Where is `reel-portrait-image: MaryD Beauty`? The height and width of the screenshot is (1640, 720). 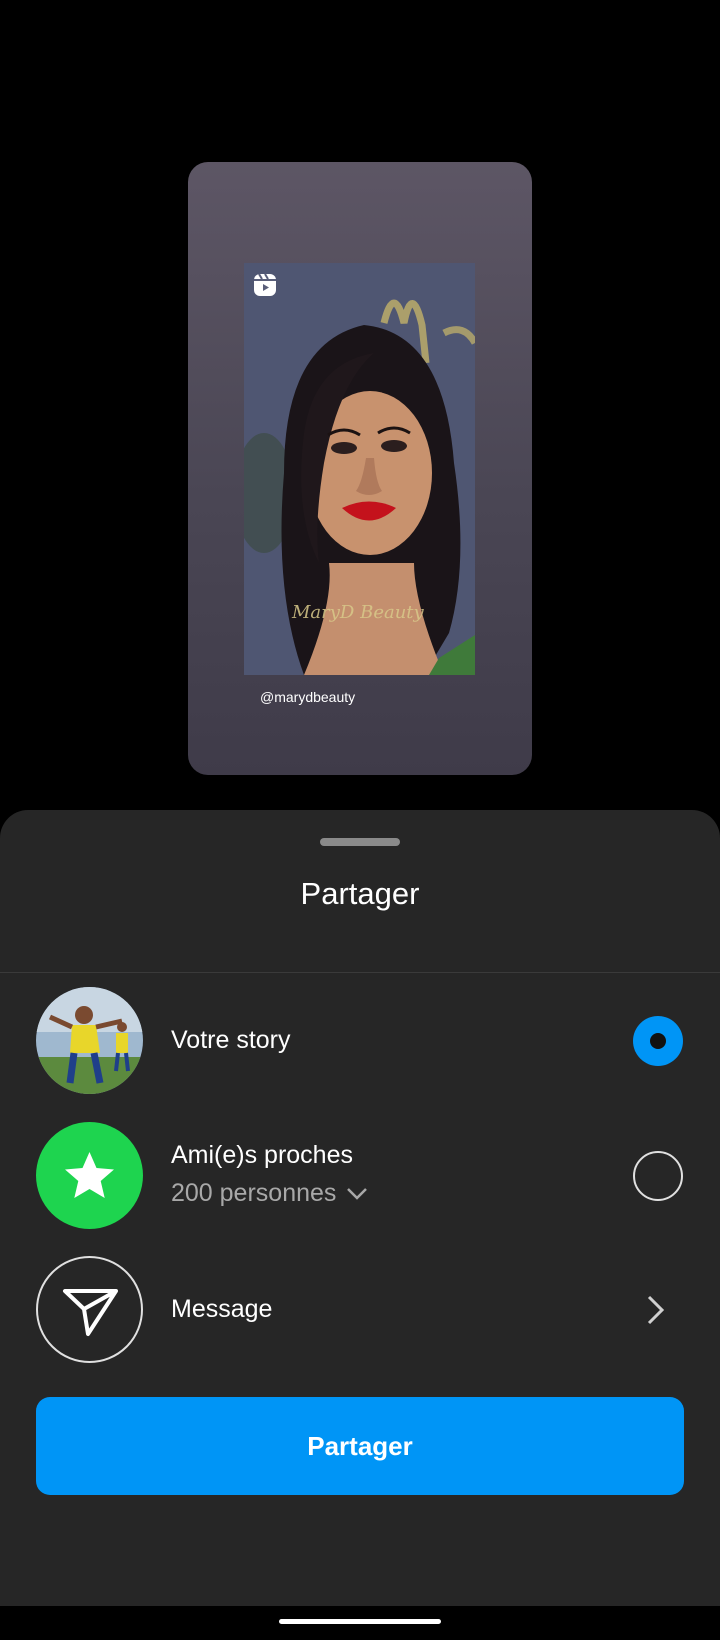
reel-portrait-image: MaryD Beauty is located at coordinates (359, 469).